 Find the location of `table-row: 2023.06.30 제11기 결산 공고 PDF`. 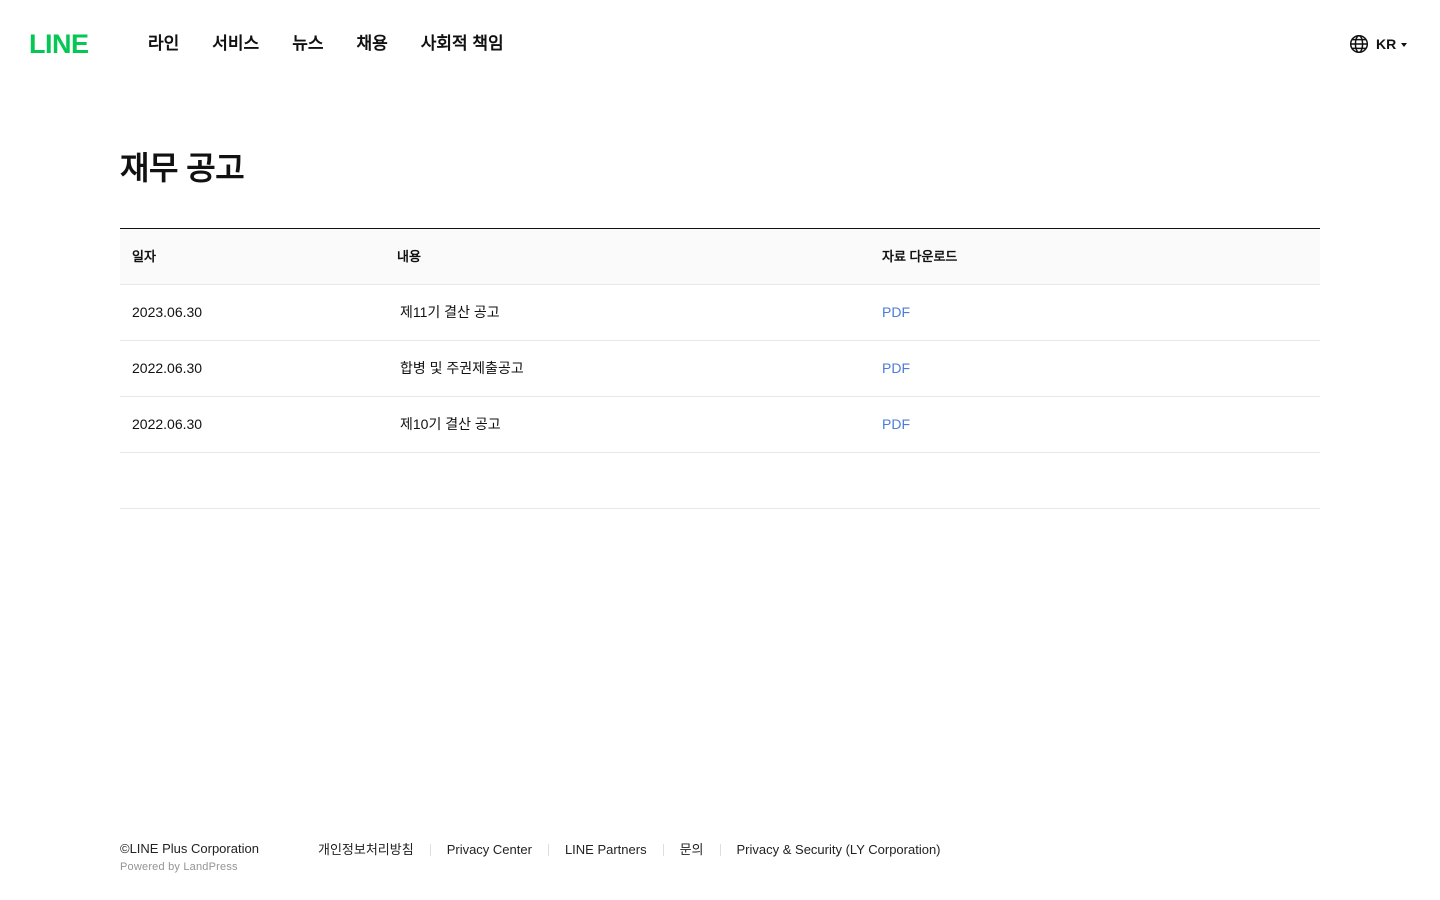

table-row: 2023.06.30 제11기 결산 공고 PDF is located at coordinates (720, 313).